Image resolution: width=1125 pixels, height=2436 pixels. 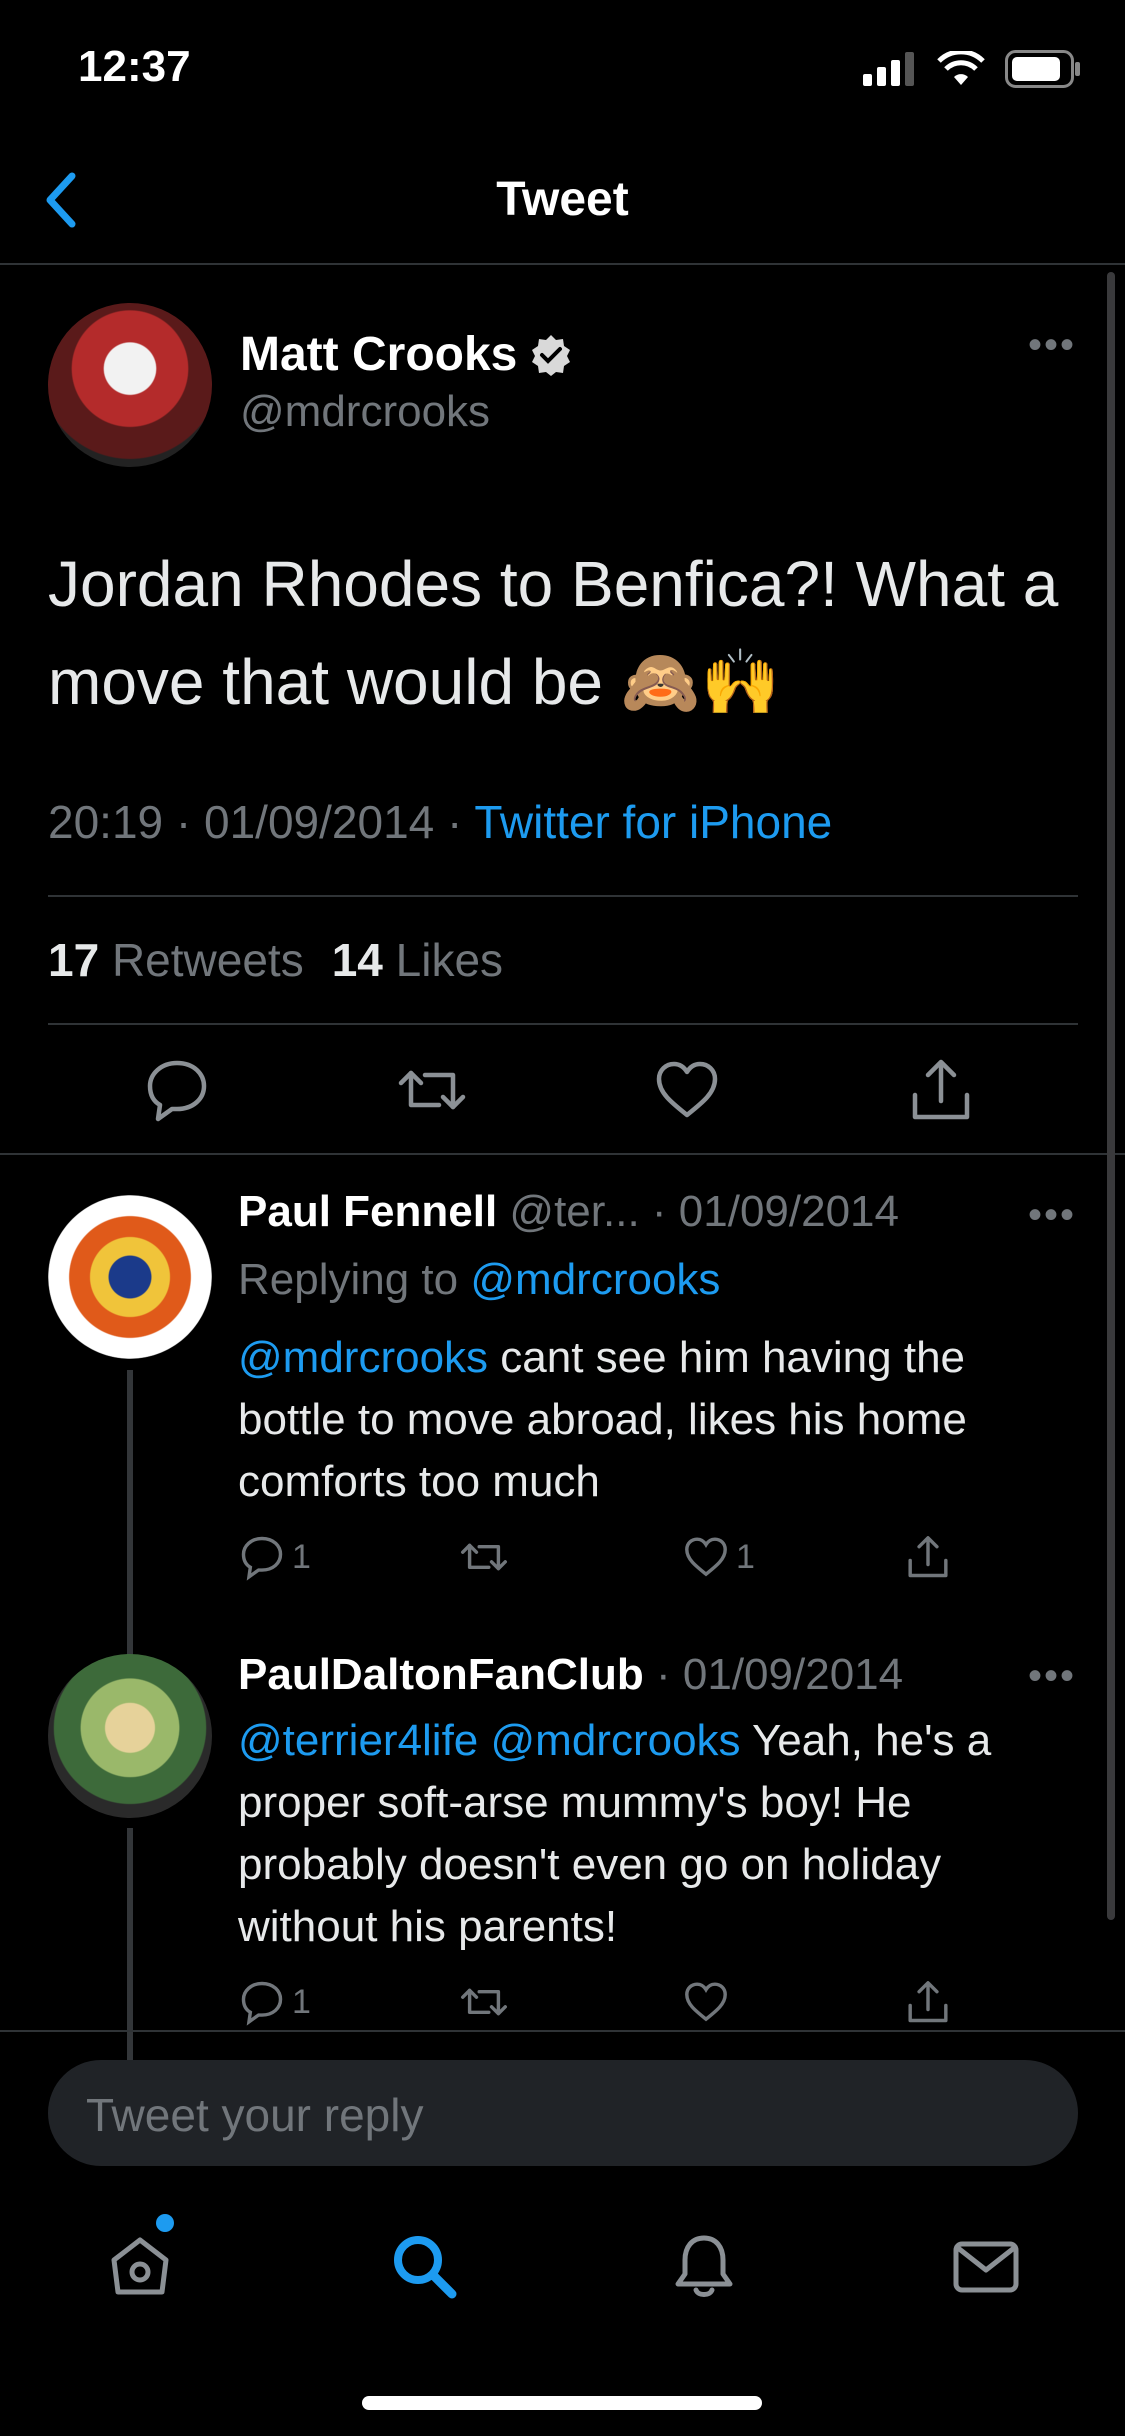 I want to click on like-count: 1, so click(x=745, y=1556).